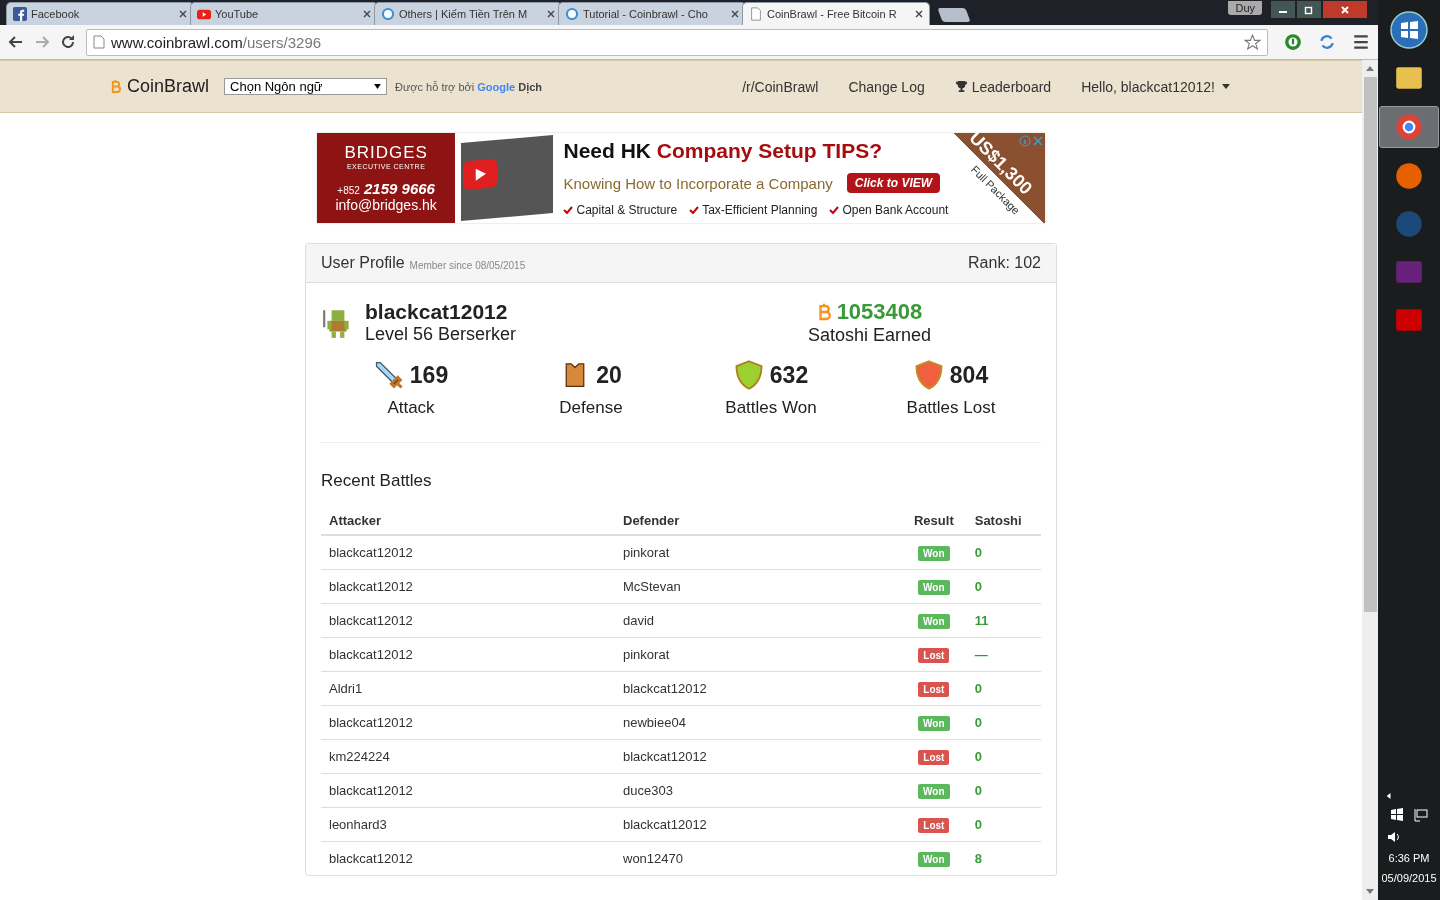  What do you see at coordinates (934, 521) in the screenshot?
I see `column-header: Result` at bounding box center [934, 521].